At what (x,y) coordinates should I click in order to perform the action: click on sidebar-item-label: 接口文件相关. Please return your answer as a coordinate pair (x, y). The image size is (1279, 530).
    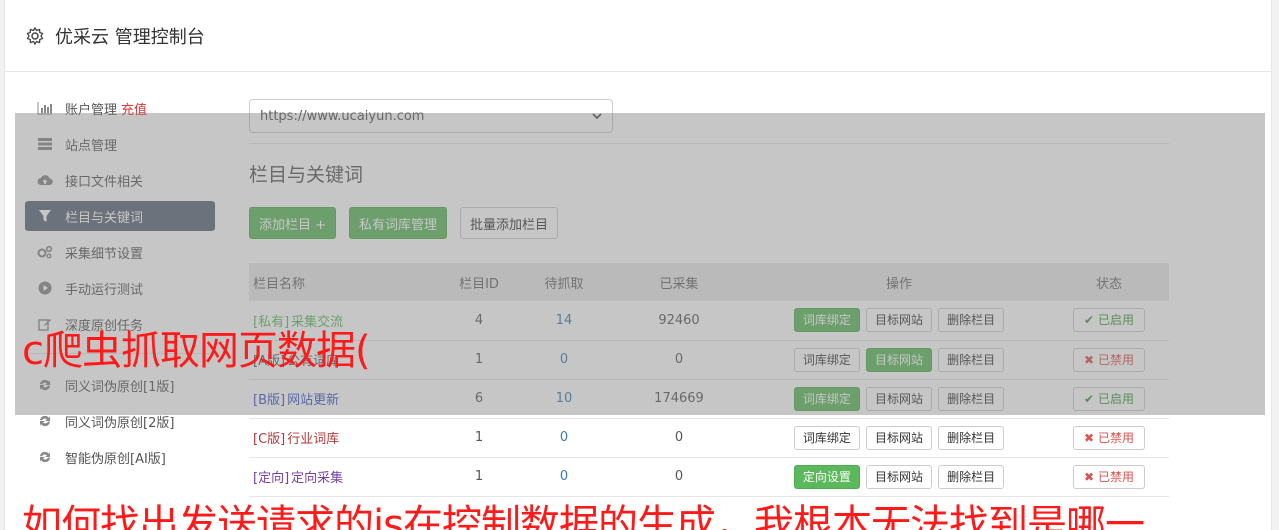
    Looking at the image, I should click on (104, 182).